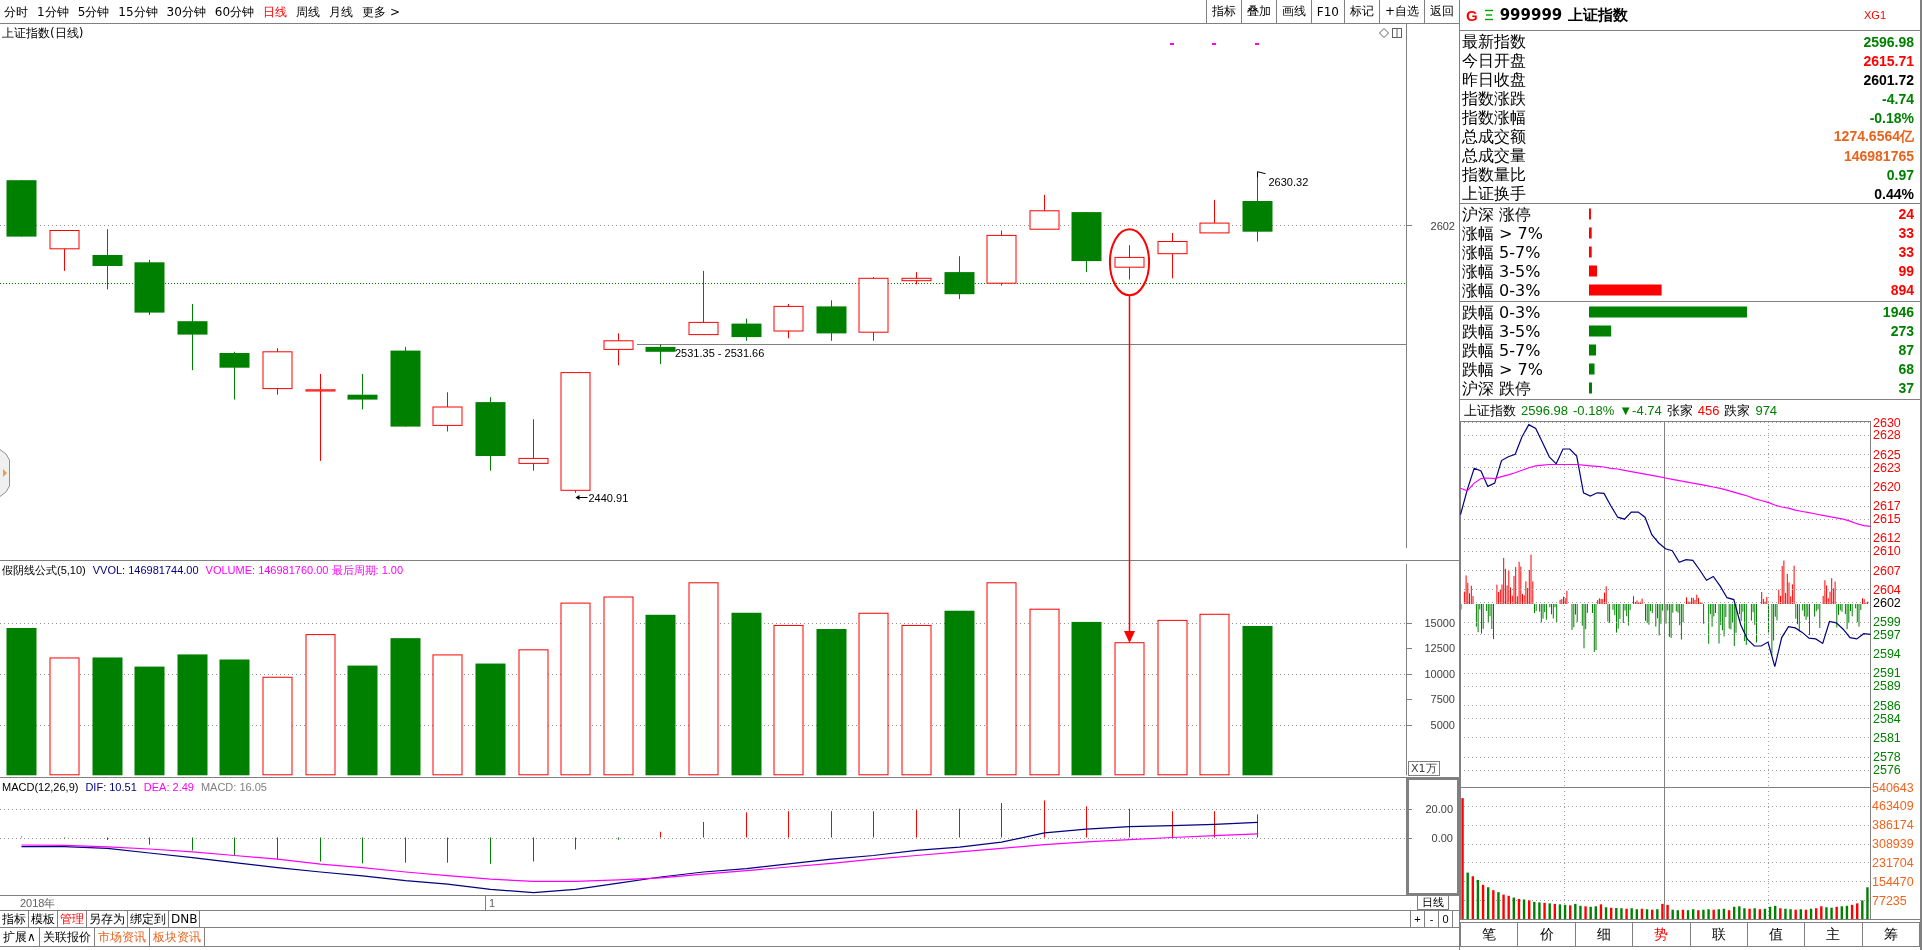  I want to click on breadth-label: 沪深 涨停, so click(1497, 214).